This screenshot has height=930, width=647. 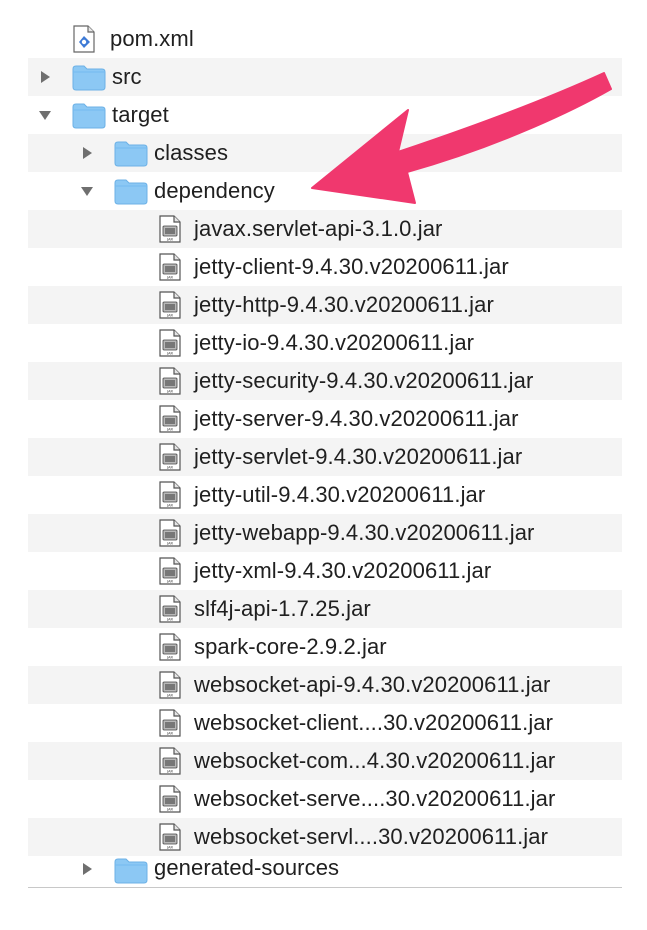 I want to click on file-row: JAR websocket-serve....30.v20200611.jar, so click(x=325, y=799).